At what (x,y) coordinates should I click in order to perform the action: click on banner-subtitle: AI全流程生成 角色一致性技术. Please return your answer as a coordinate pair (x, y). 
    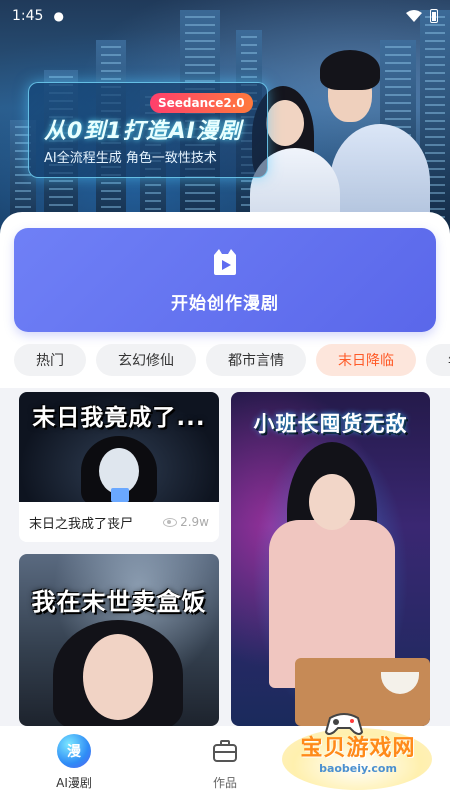
    Looking at the image, I should click on (130, 158).